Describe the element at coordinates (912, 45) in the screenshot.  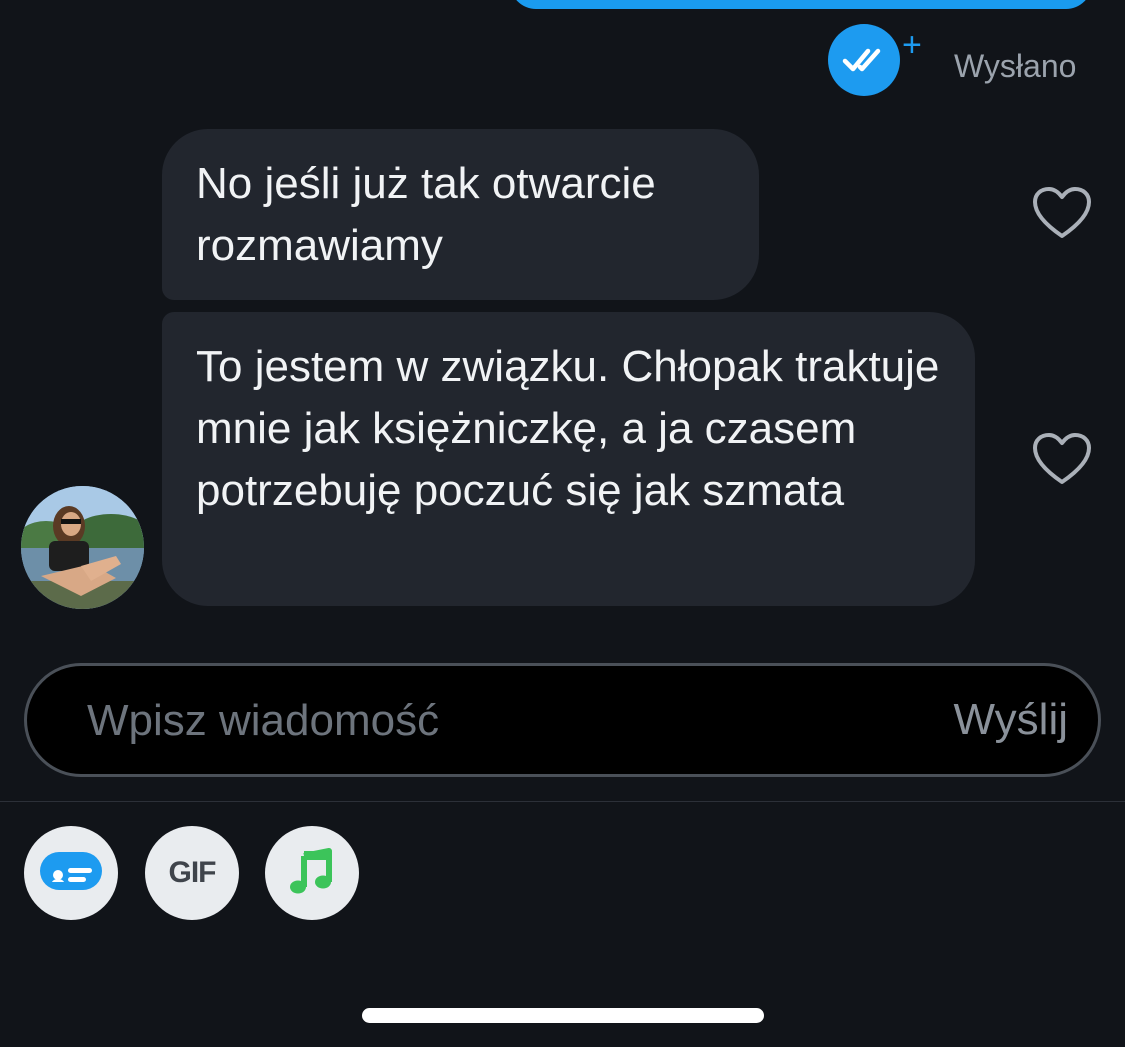
I see `plus-icon: +` at that location.